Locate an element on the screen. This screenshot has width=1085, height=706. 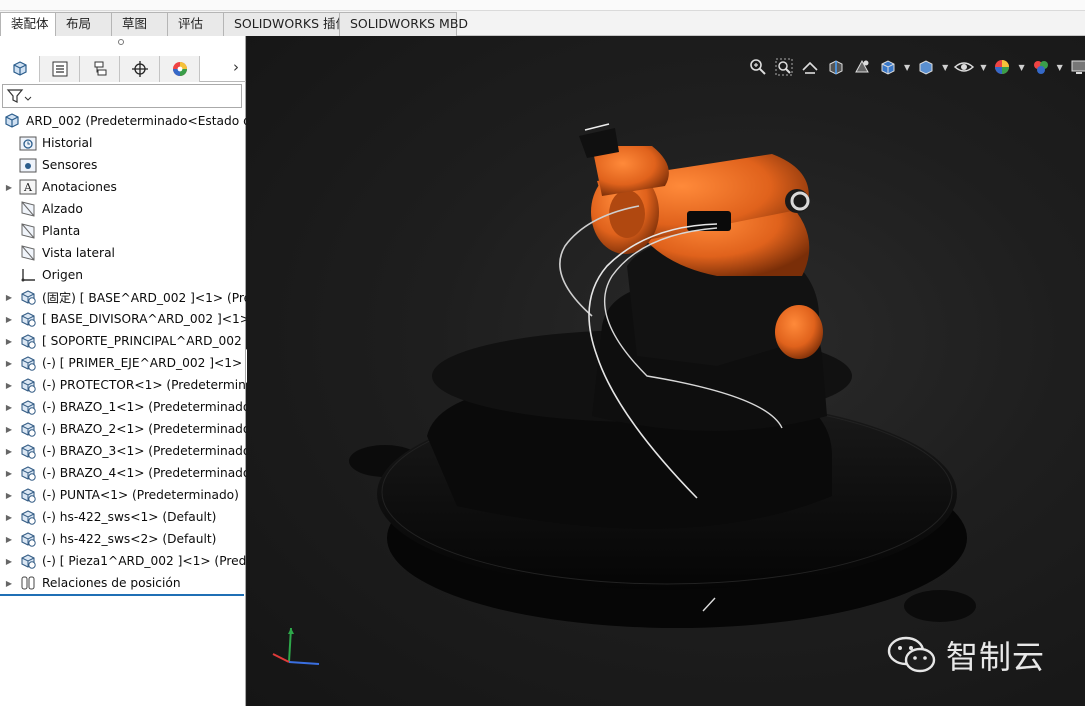
display-manager-tab is located at coordinates (180, 69).